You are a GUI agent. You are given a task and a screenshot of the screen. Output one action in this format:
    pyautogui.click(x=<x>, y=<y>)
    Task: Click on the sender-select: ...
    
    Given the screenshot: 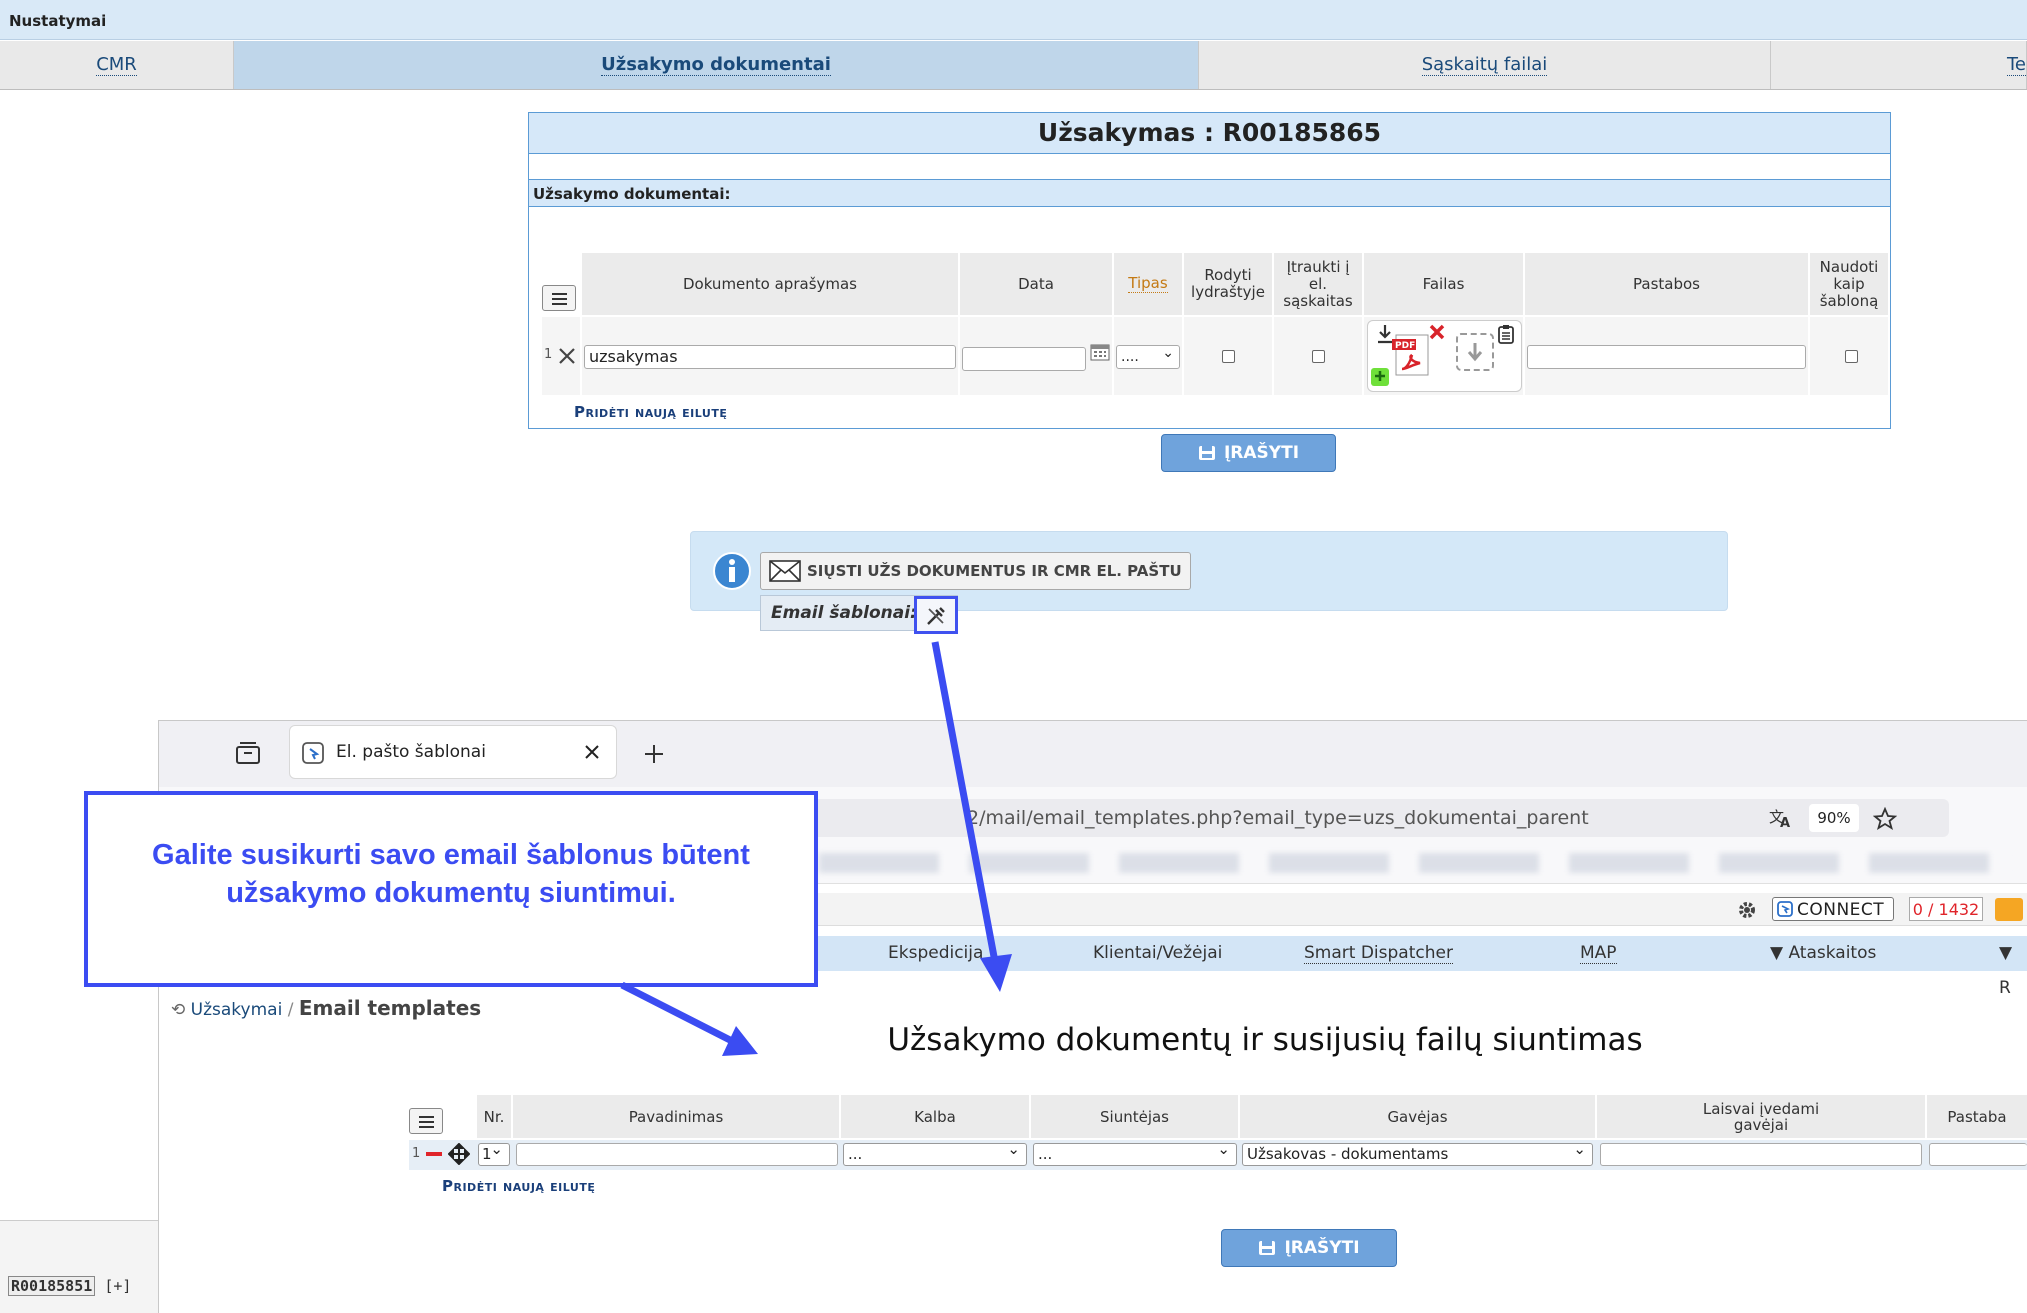 What is the action you would take?
    pyautogui.click(x=1135, y=1152)
    